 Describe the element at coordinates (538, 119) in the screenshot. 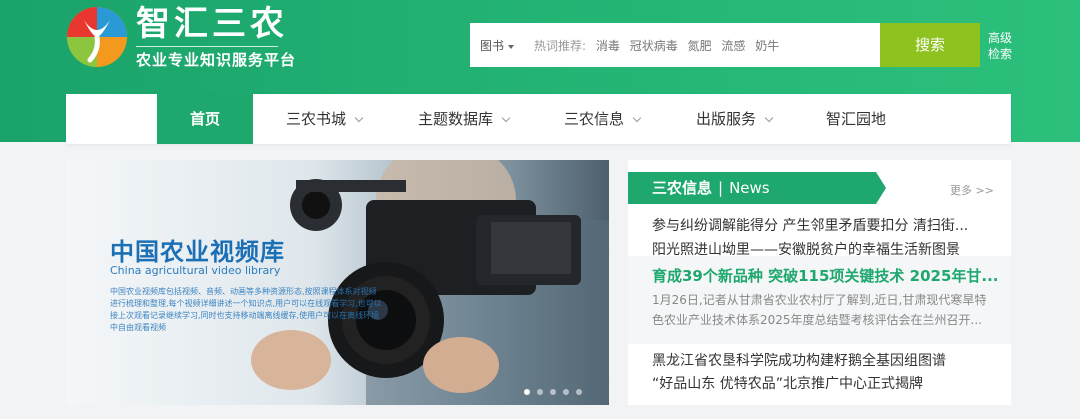

I see `main-nav: 首页 三农书城 主题数据库 三农信息 出版服务 智汇园地` at that location.